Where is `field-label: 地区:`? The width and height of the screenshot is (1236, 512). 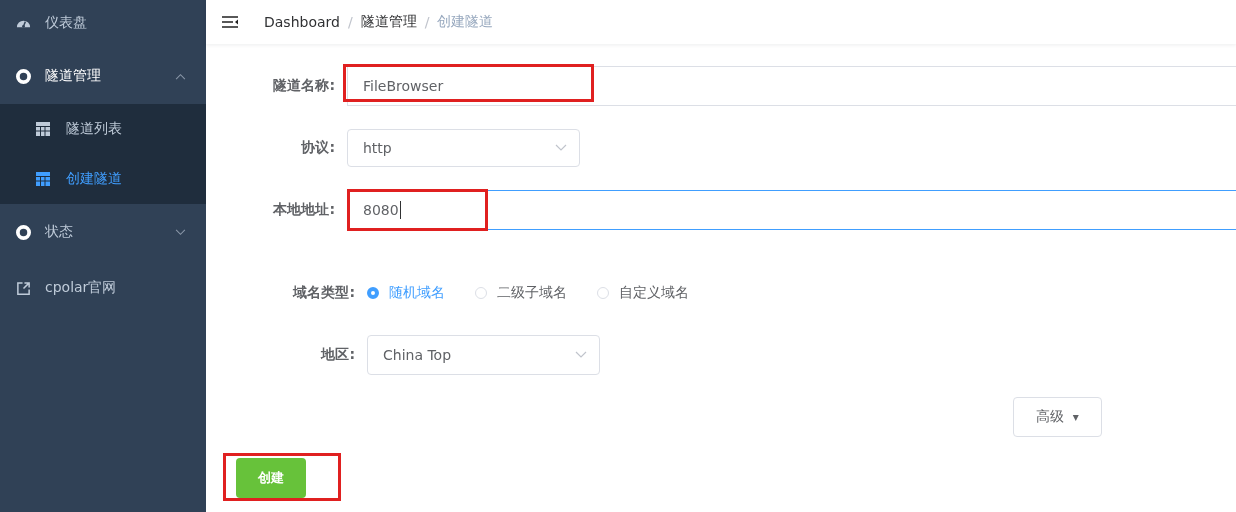 field-label: 地区: is located at coordinates (337, 355).